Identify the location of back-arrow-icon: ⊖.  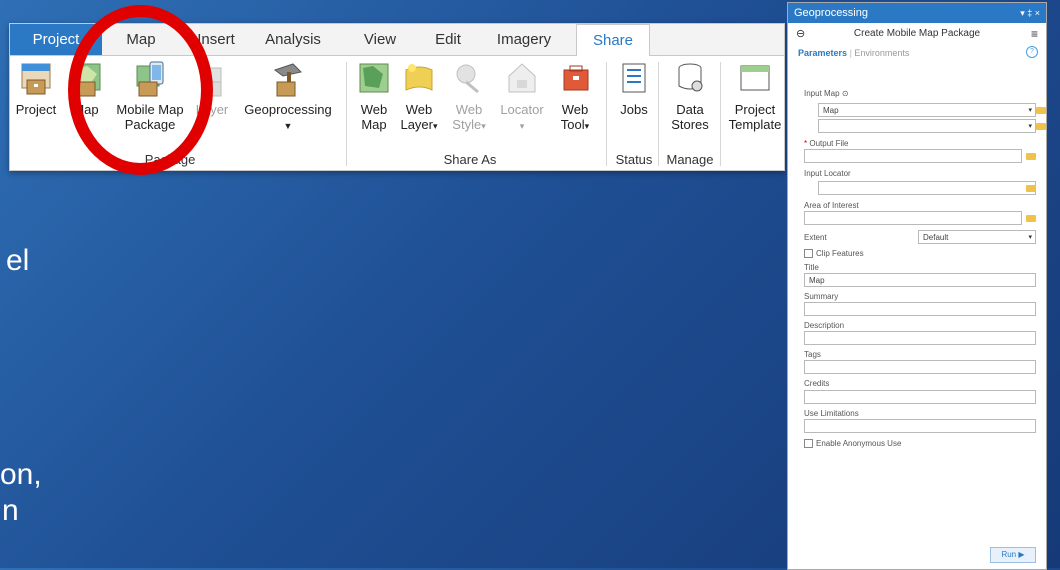
(800, 34).